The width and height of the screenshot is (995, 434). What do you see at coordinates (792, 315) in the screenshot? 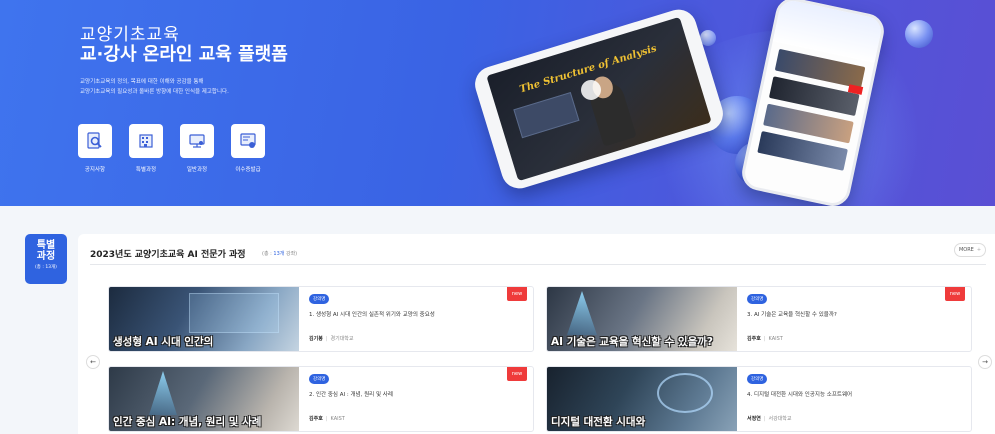
I see `course-title: 3. AI 기술은 교육을 혁신할 수 있을까?` at bounding box center [792, 315].